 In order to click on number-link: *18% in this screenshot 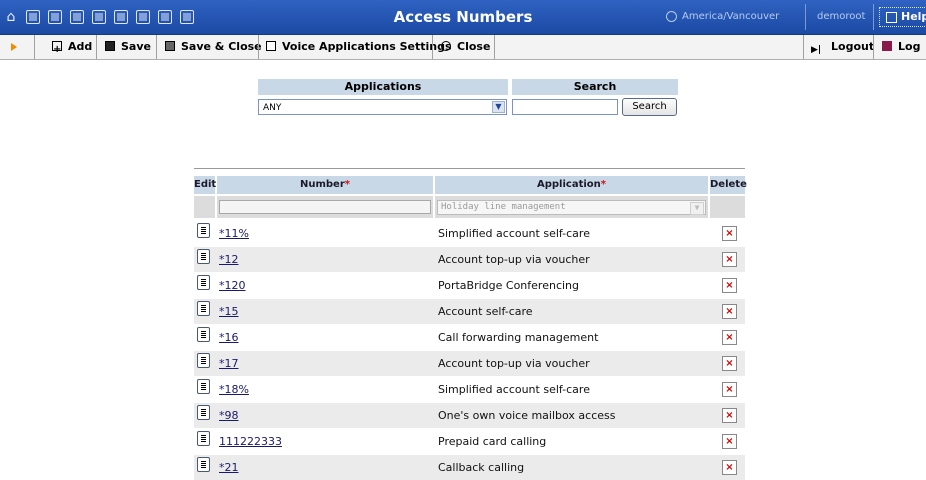, I will do `click(234, 389)`.